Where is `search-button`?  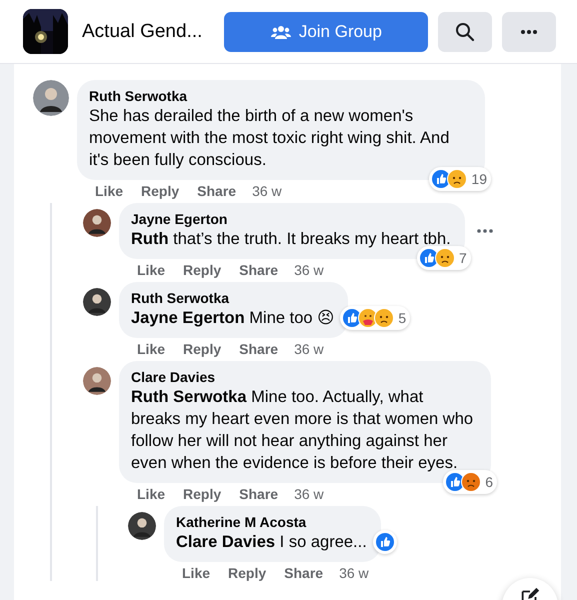
search-button is located at coordinates (465, 32).